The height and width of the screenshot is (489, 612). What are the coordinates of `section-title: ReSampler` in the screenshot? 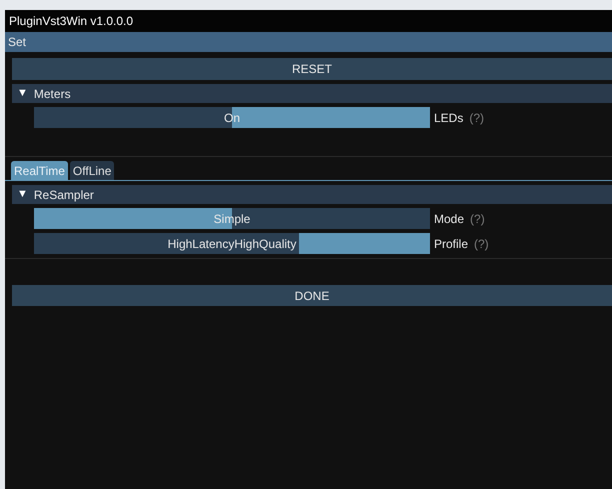 It's located at (64, 195).